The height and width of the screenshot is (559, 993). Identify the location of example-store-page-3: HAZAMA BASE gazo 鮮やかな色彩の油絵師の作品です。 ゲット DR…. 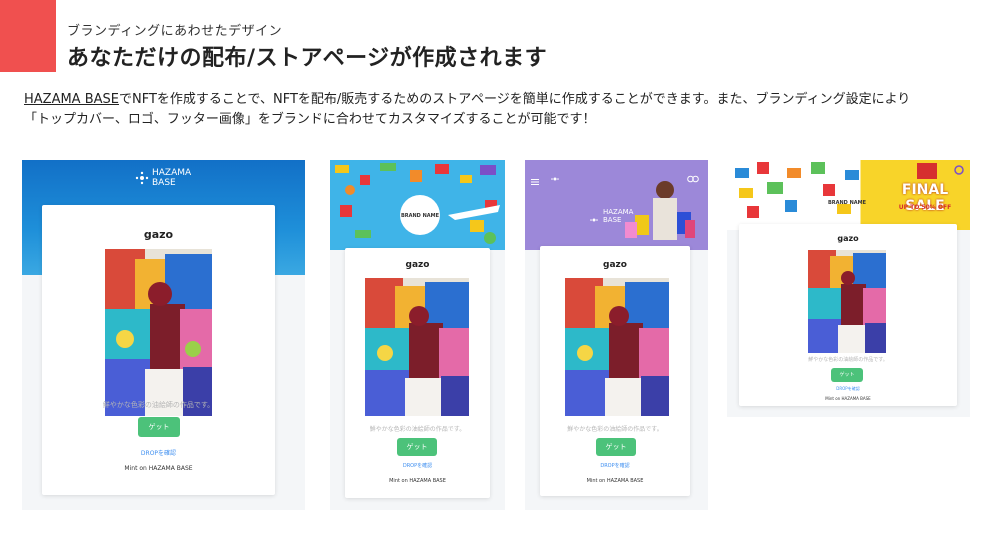
(616, 335).